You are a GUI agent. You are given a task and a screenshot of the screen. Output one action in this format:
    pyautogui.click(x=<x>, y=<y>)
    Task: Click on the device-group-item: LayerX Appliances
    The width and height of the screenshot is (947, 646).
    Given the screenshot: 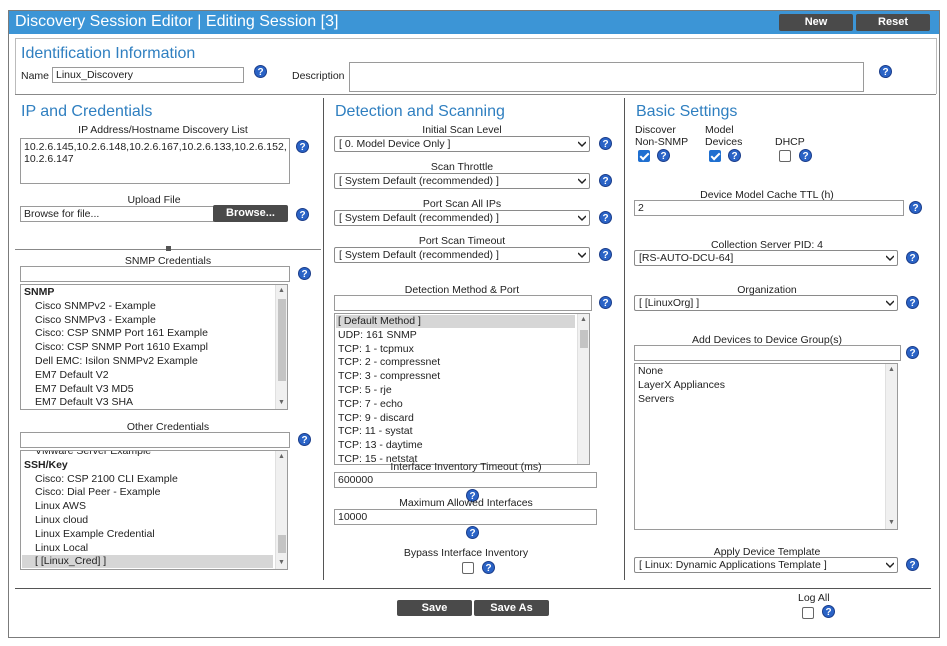 What is the action you would take?
    pyautogui.click(x=681, y=385)
    